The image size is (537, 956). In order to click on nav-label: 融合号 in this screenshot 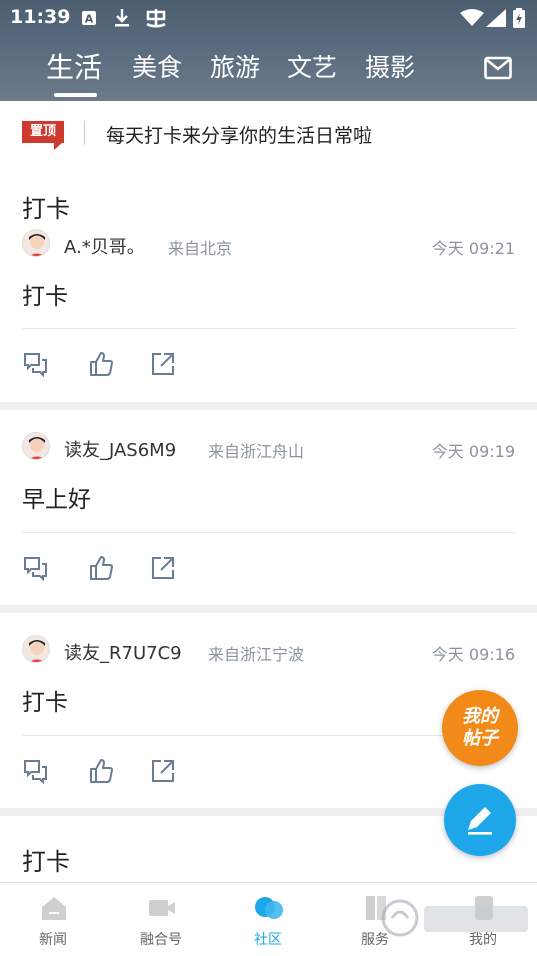, I will do `click(161, 940)`.